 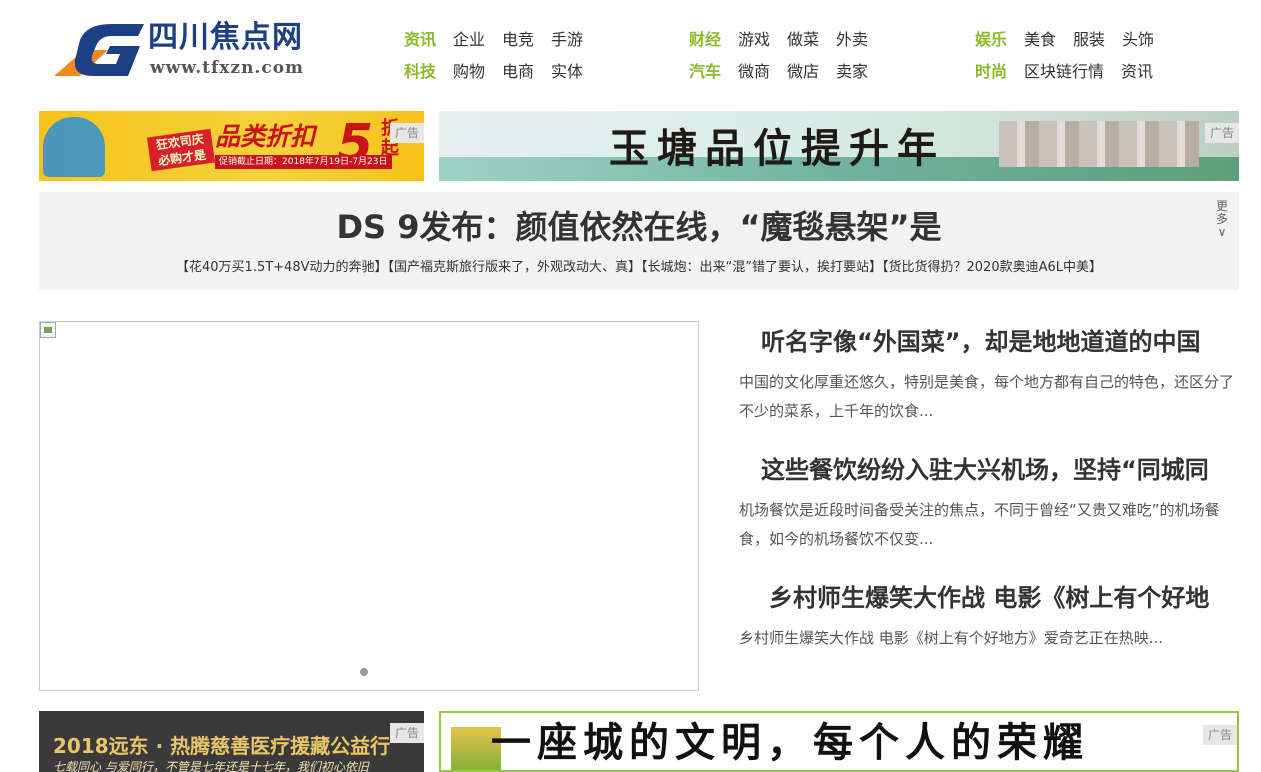 What do you see at coordinates (1138, 40) in the screenshot?
I see `nav-item: 头饰` at bounding box center [1138, 40].